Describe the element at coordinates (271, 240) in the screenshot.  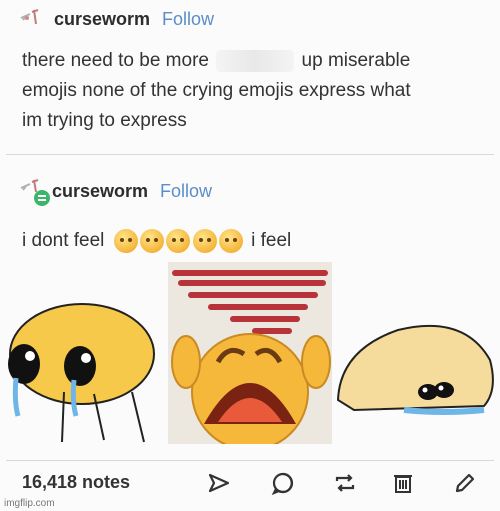
I see `reblog-text: i feel` at that location.